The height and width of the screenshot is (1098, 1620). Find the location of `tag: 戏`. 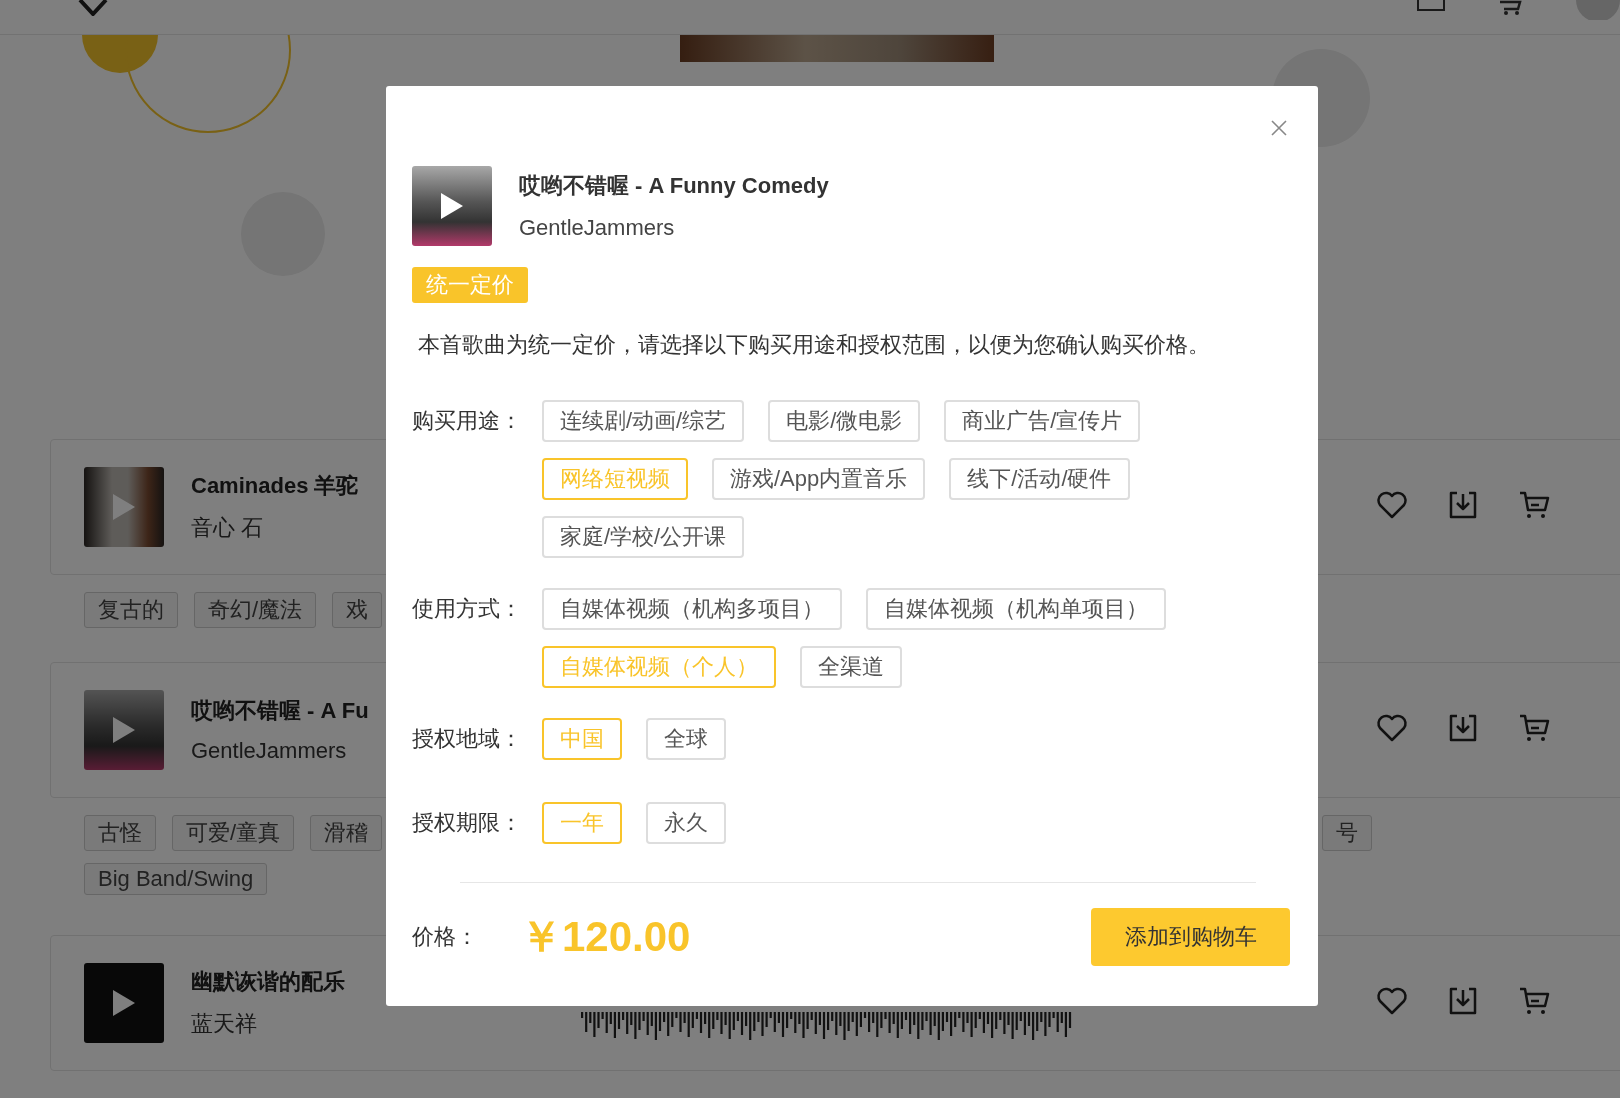

tag: 戏 is located at coordinates (357, 610).